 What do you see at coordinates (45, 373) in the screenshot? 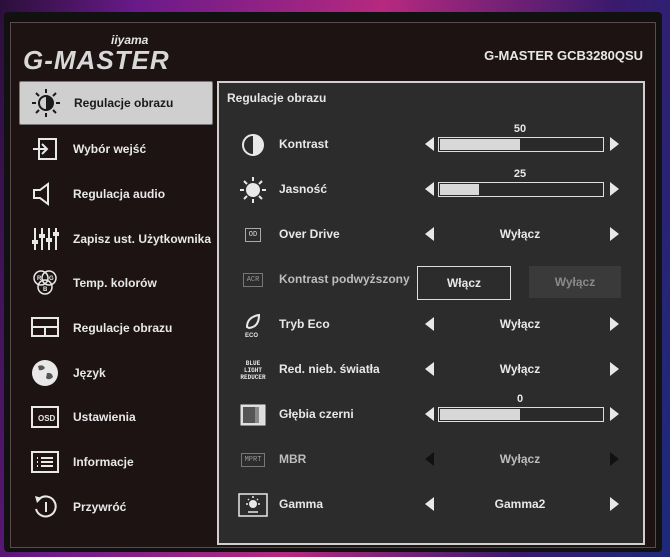
I see `globe-icon` at bounding box center [45, 373].